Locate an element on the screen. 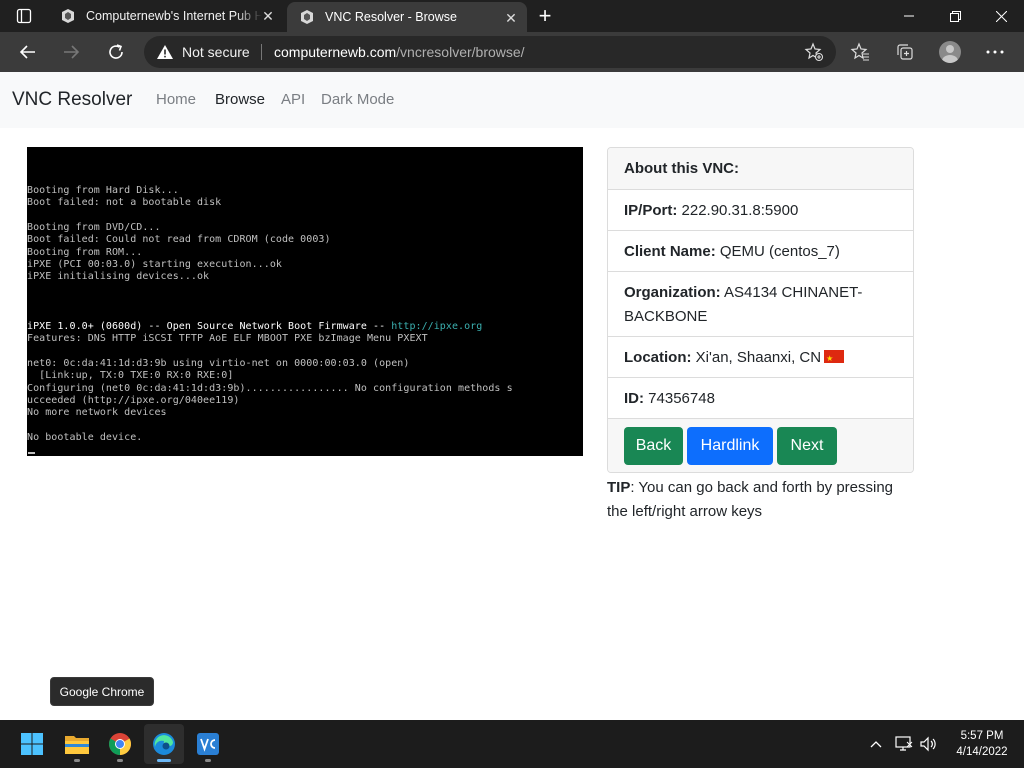 This screenshot has width=1024, height=768. close-window-icon is located at coordinates (1001, 16).